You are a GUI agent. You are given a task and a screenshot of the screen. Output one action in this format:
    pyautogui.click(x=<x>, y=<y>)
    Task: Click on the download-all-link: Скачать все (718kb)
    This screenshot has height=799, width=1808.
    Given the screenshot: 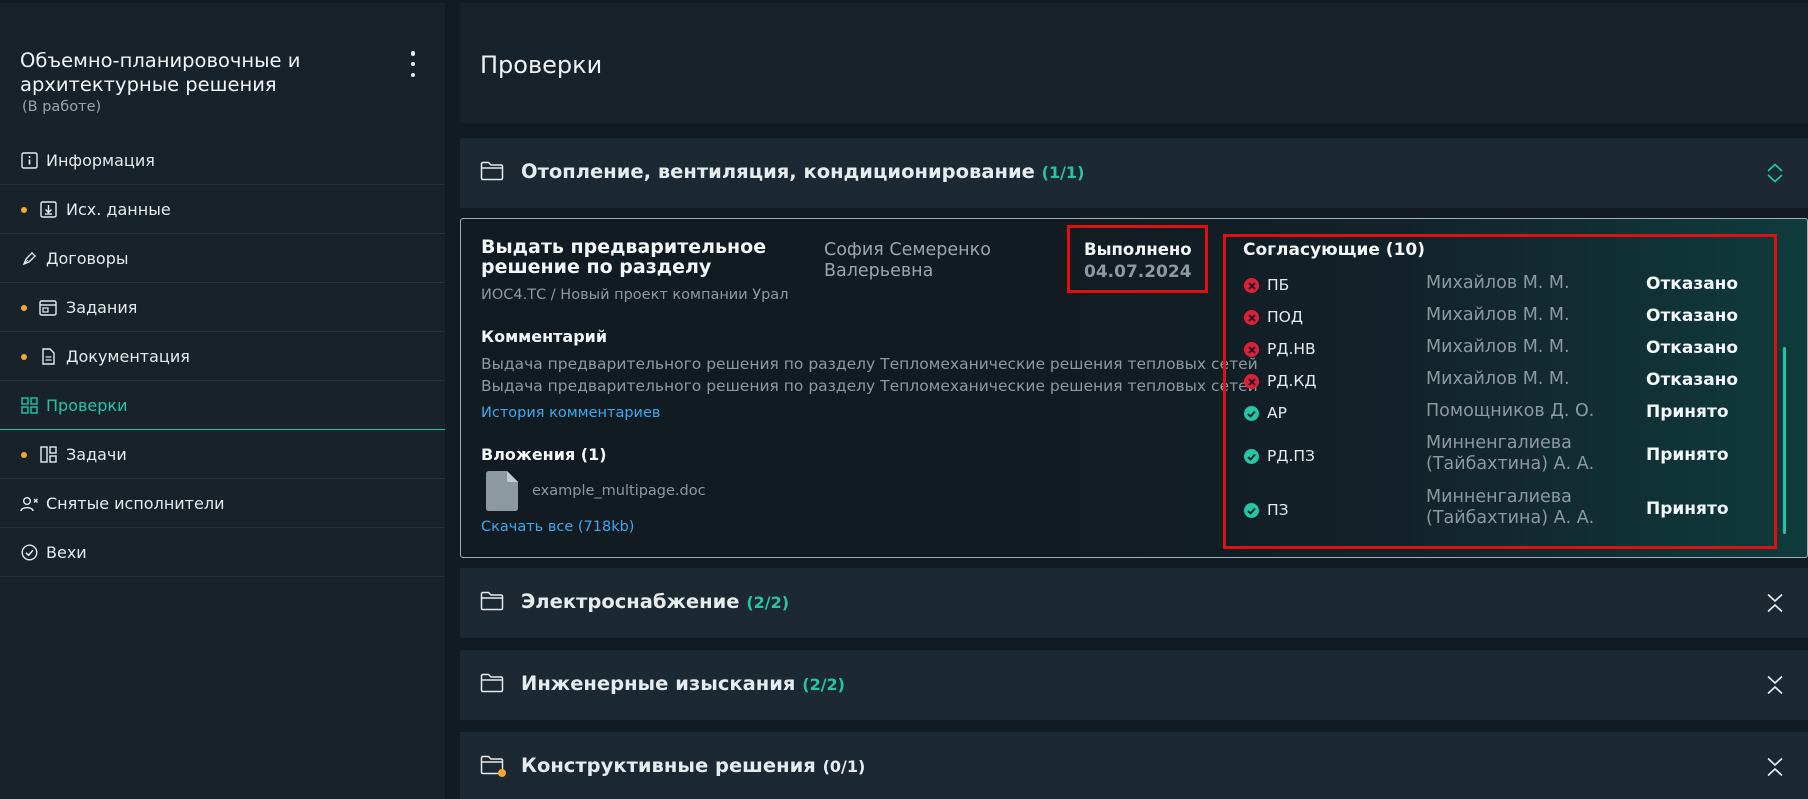 What is the action you would take?
    pyautogui.click(x=557, y=527)
    